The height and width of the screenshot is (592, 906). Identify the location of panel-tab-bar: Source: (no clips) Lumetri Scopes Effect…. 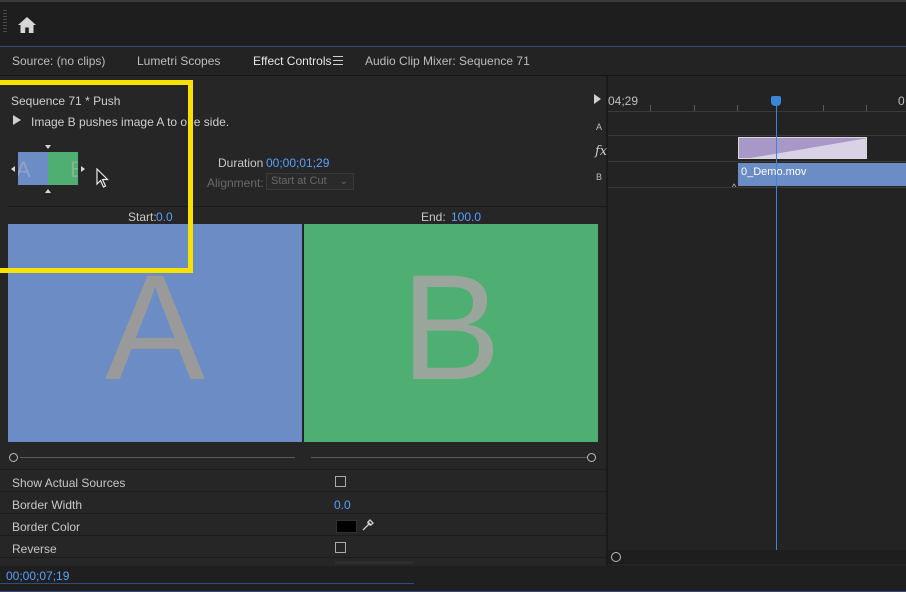
(453, 61).